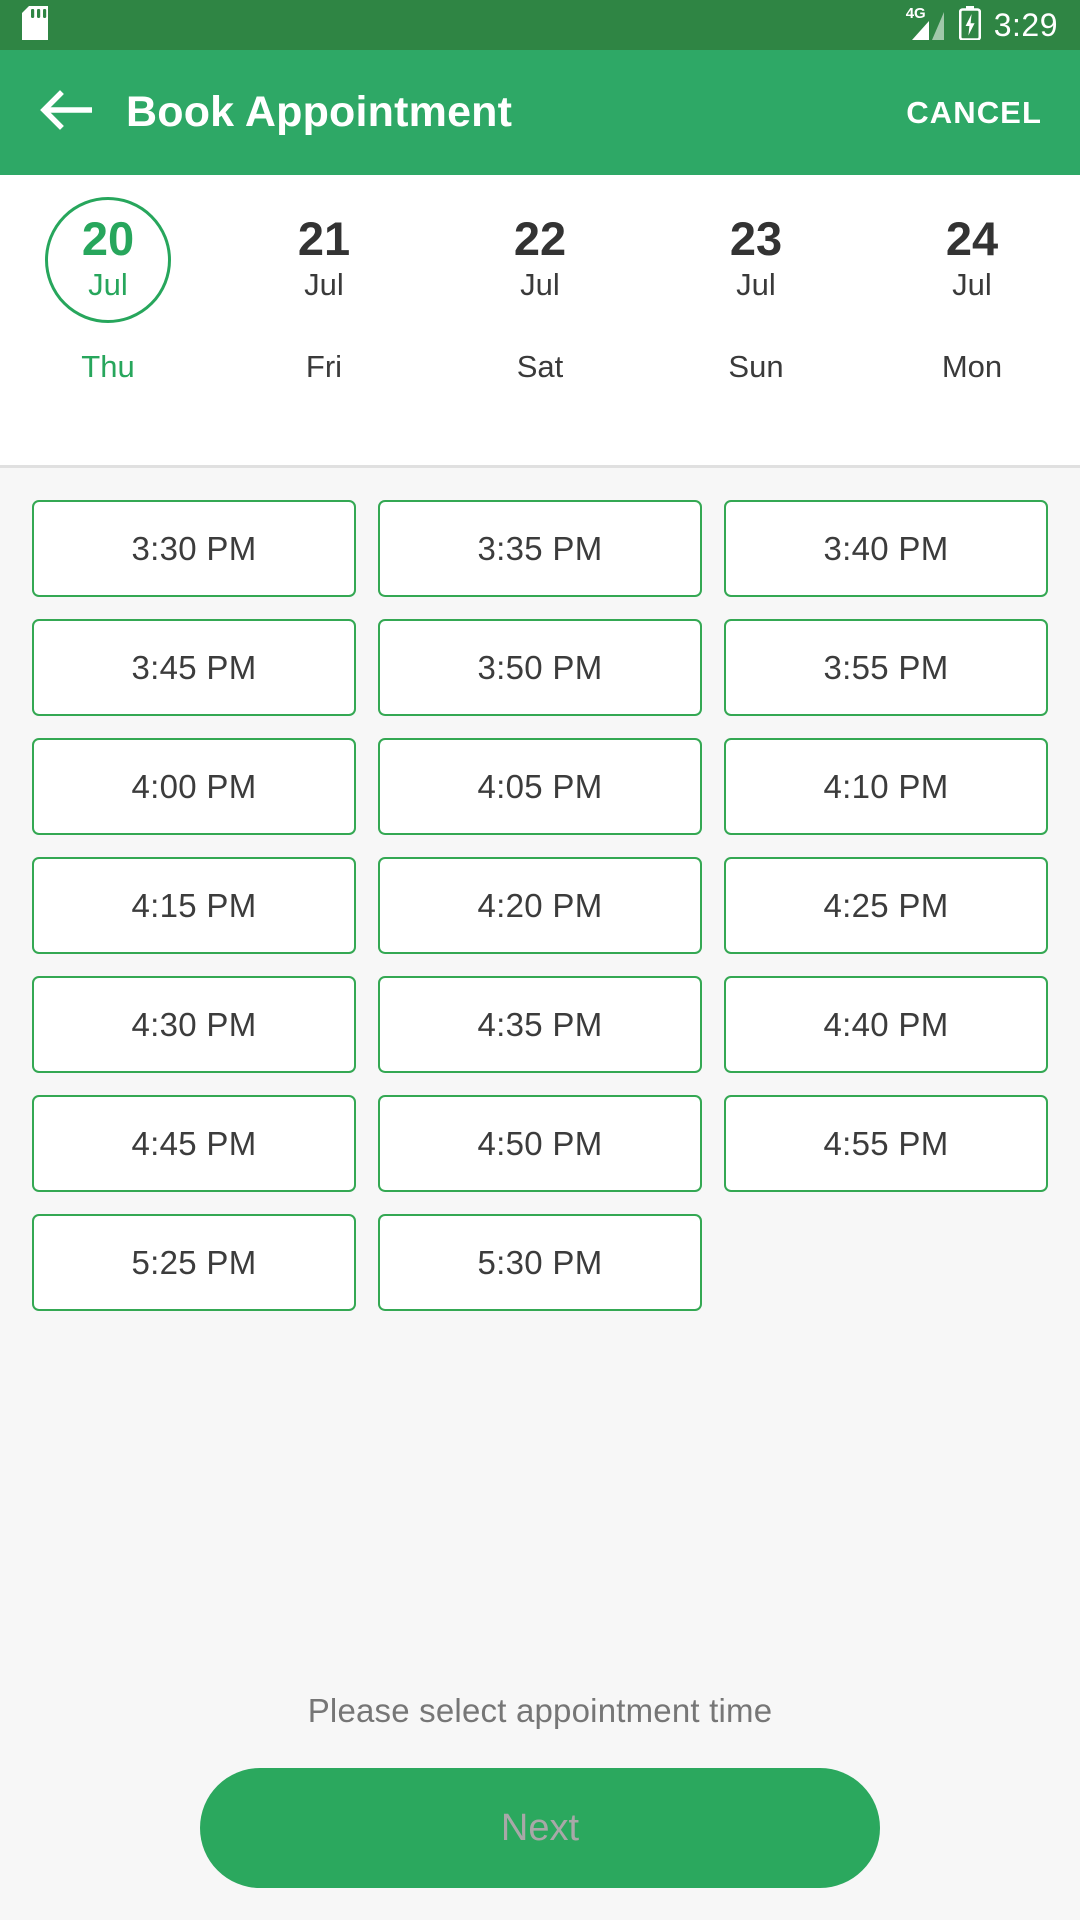 This screenshot has height=1920, width=1080. I want to click on time-slot: 4:20 PM, so click(540, 905).